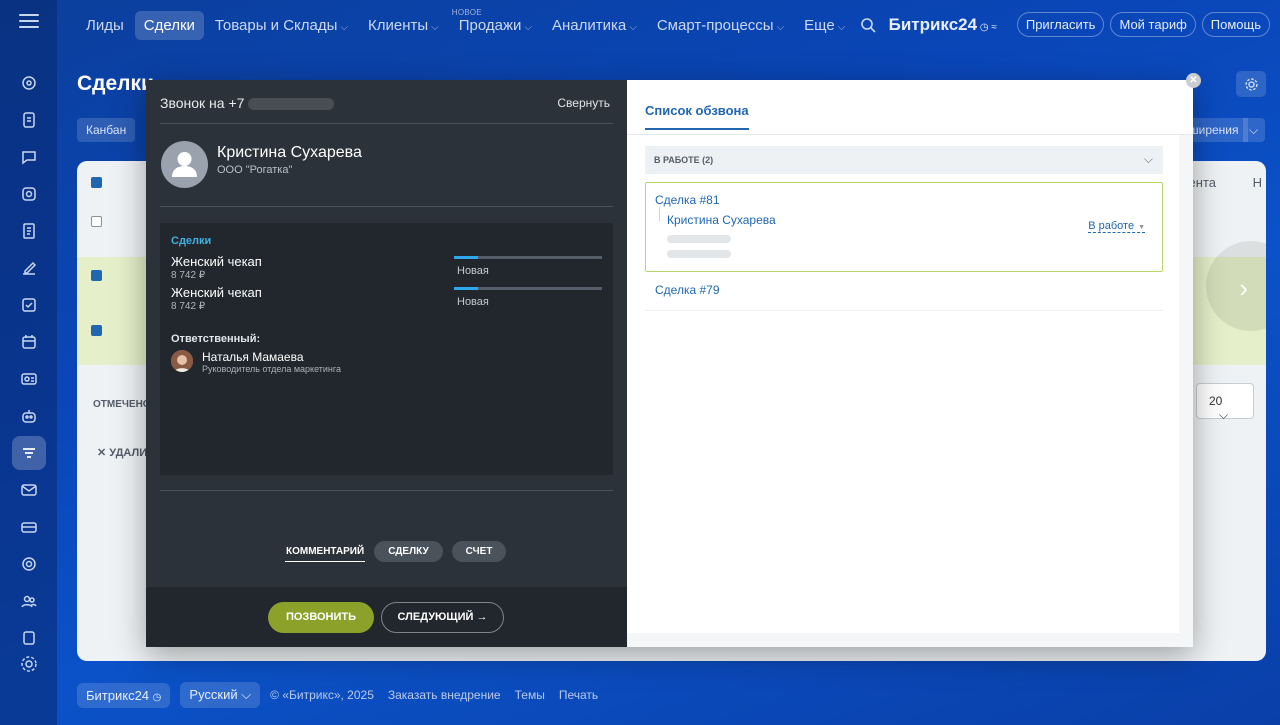 The width and height of the screenshot is (1280, 725). I want to click on footer-link-print: Печать, so click(578, 695).